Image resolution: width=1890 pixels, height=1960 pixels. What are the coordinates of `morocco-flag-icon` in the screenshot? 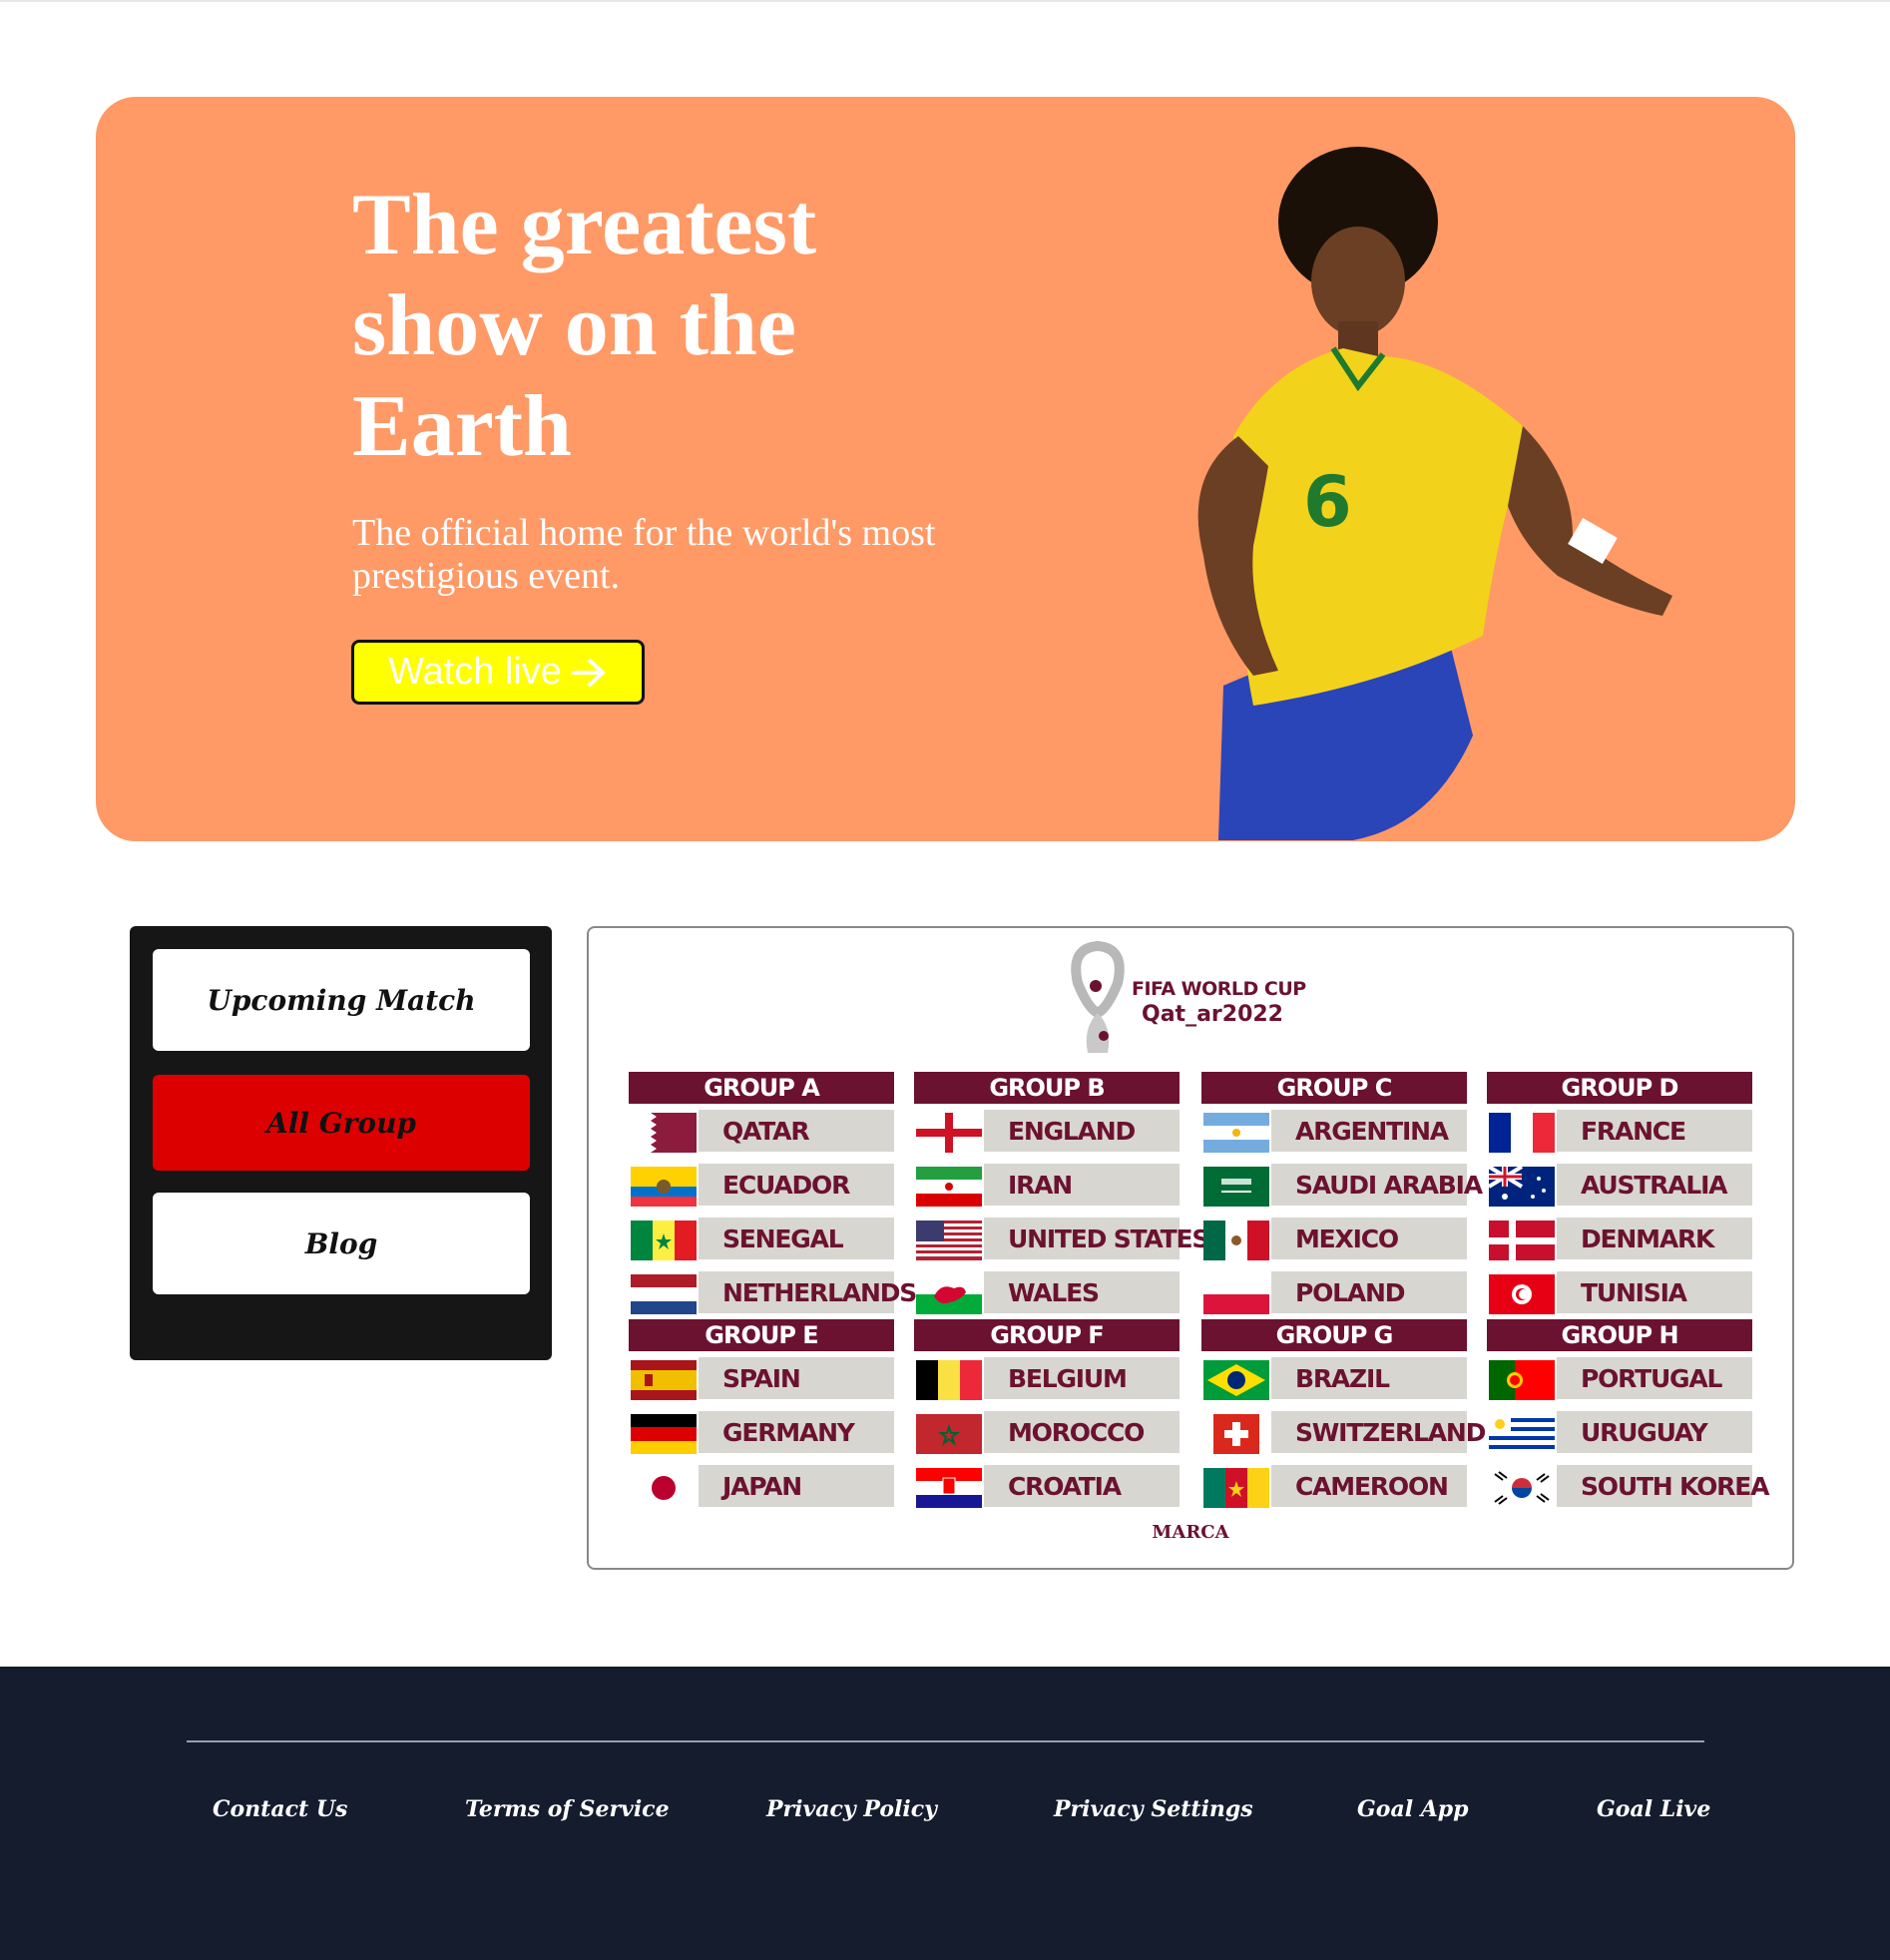 It's located at (949, 1434).